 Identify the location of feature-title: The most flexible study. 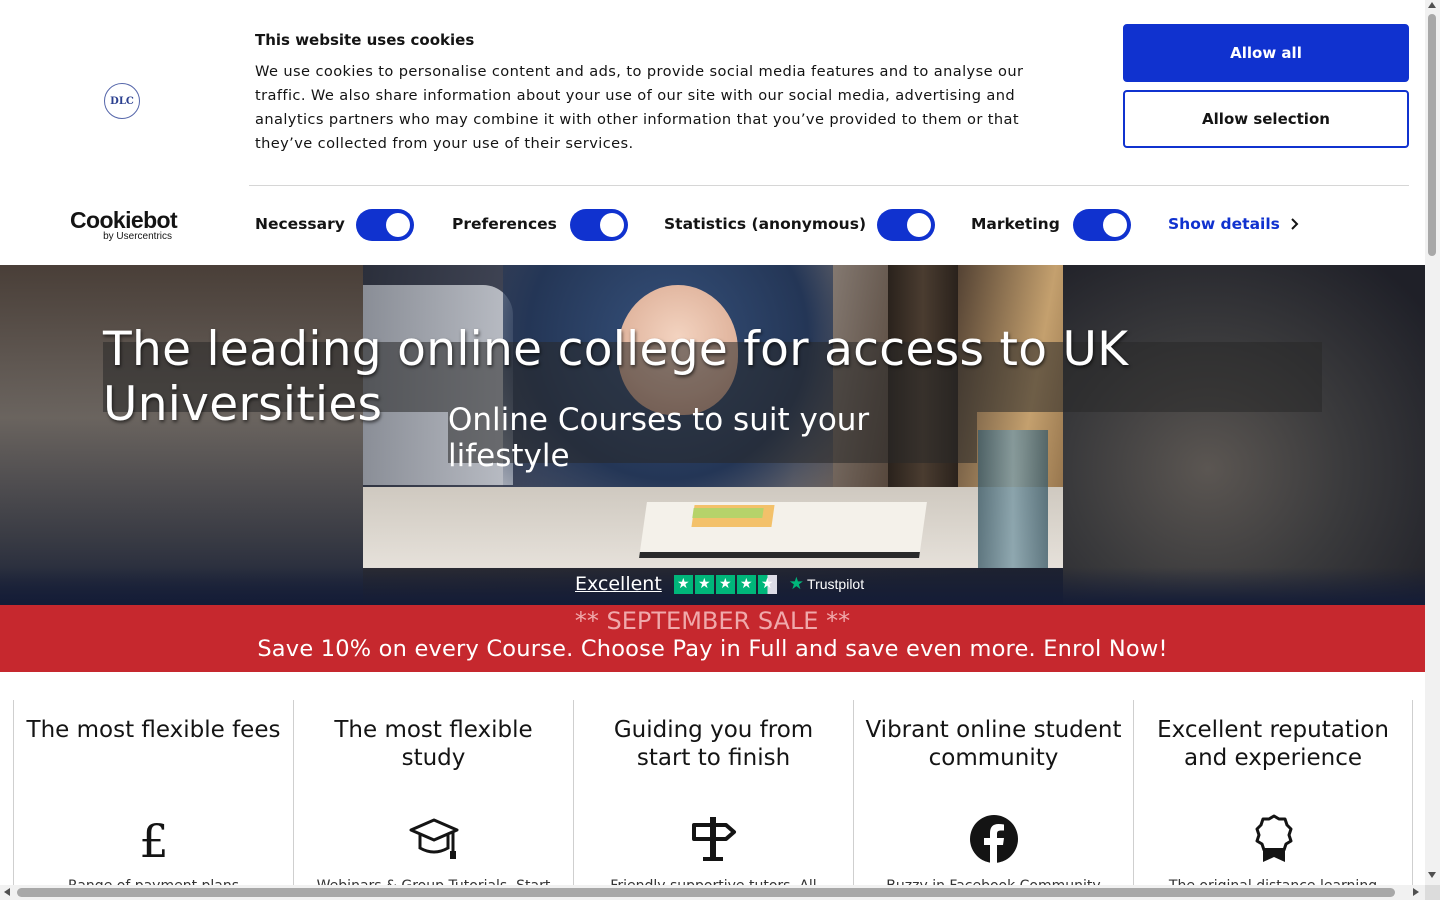
(433, 744).